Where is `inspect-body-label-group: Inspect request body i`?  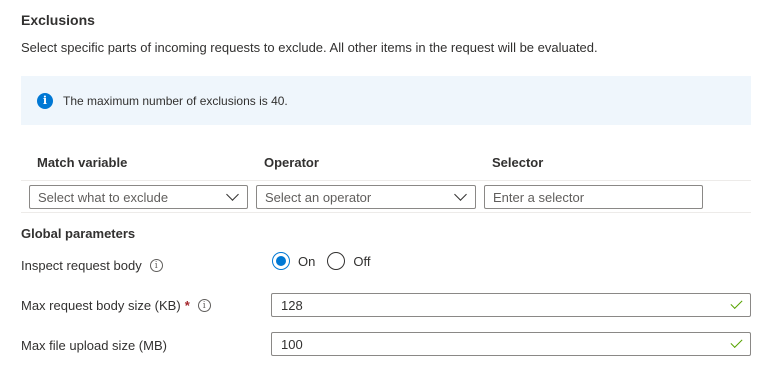 inspect-body-label-group: Inspect request body i is located at coordinates (92, 265).